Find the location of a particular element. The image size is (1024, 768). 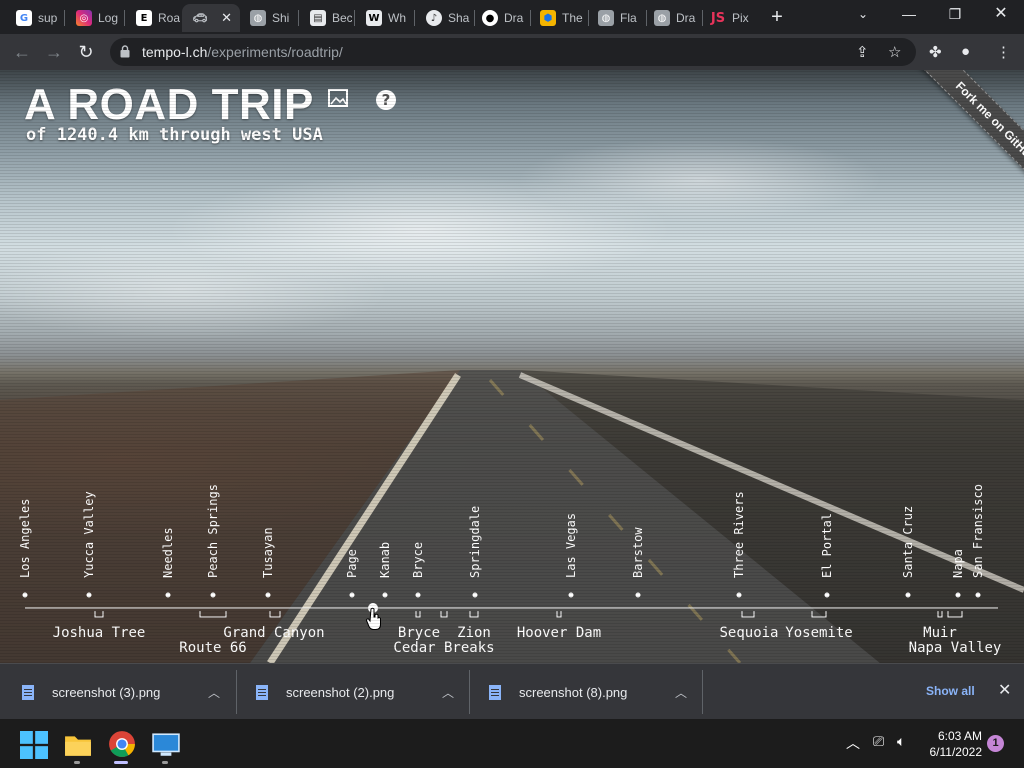

download-item: screenshot (8).png ︿ is located at coordinates (595, 692).